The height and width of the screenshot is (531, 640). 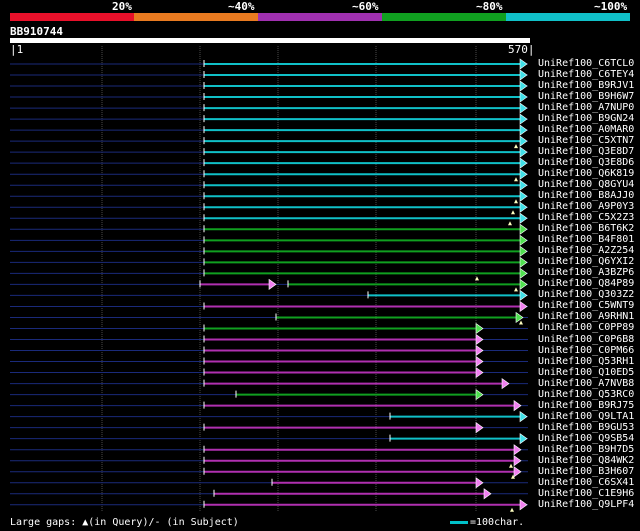 I want to click on hit-label: UniRef100_B8AJJ0, so click(x=586, y=195).